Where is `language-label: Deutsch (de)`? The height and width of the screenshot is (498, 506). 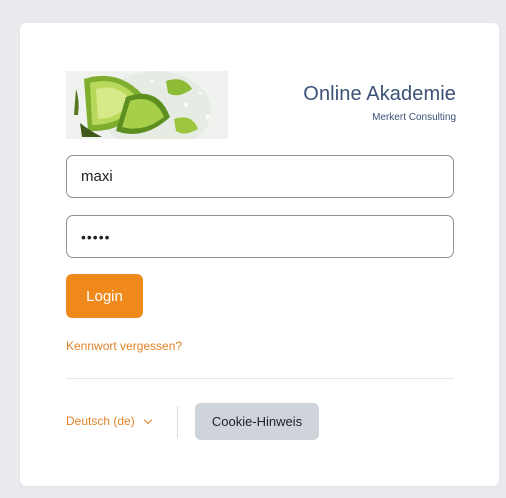
language-label: Deutsch (de) is located at coordinates (100, 421).